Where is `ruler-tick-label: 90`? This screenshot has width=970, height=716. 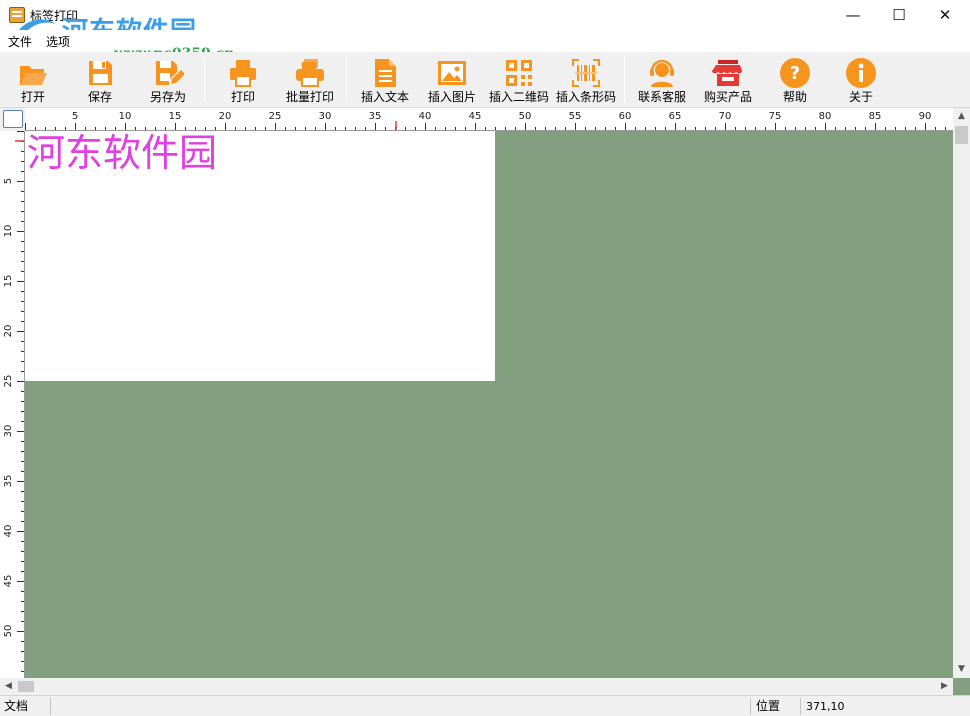 ruler-tick-label: 90 is located at coordinates (925, 116).